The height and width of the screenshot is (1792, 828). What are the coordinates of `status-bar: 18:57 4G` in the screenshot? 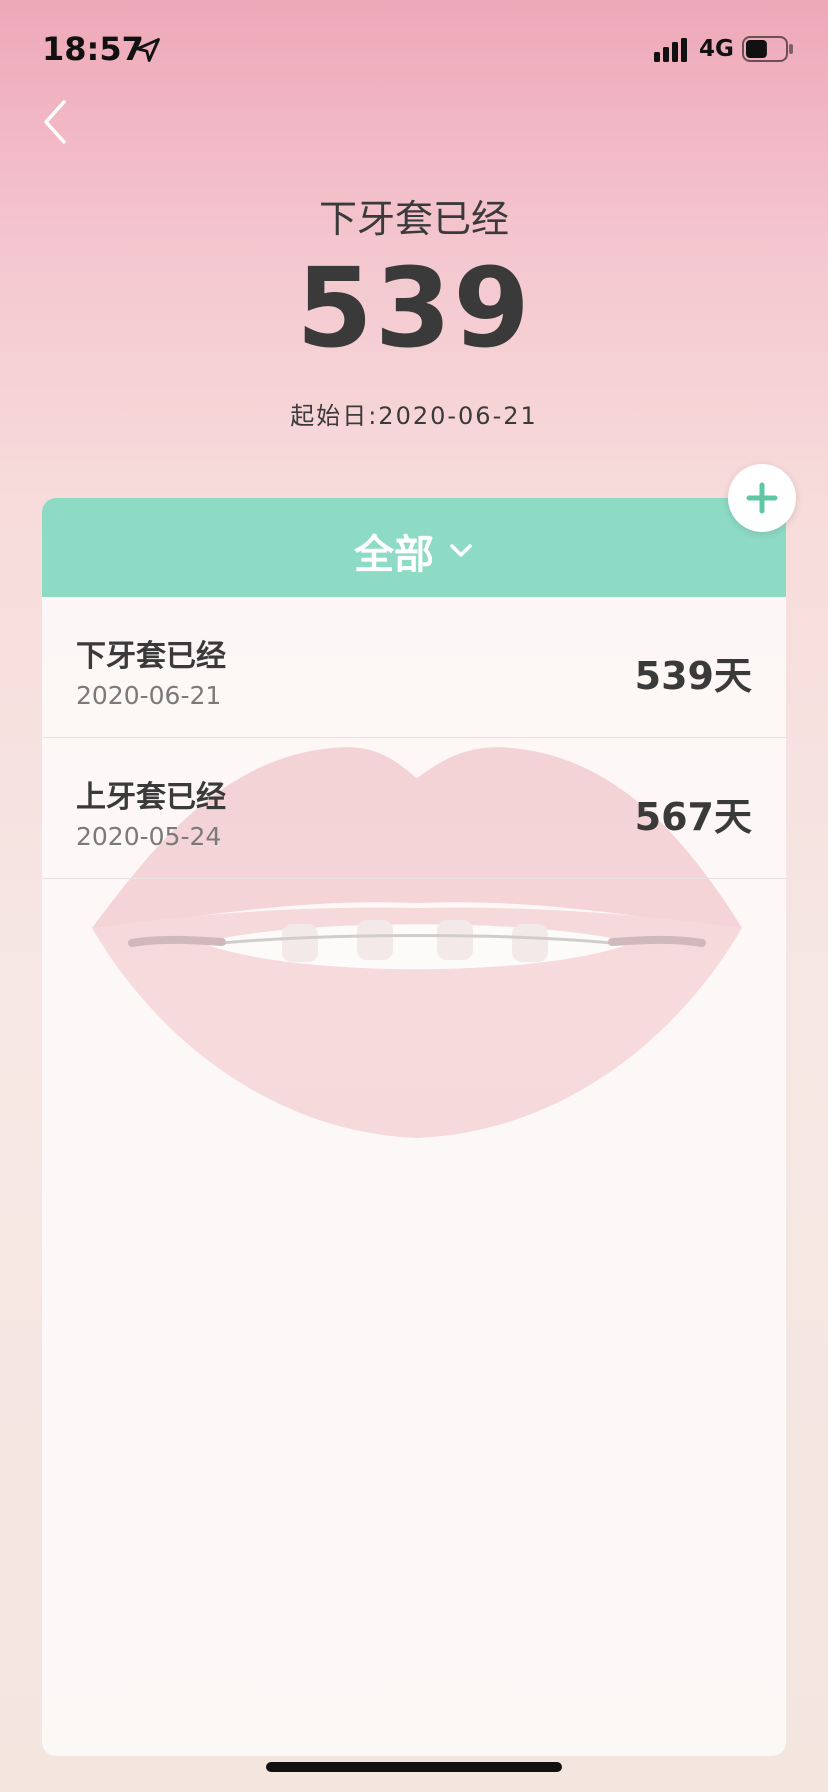 It's located at (414, 50).